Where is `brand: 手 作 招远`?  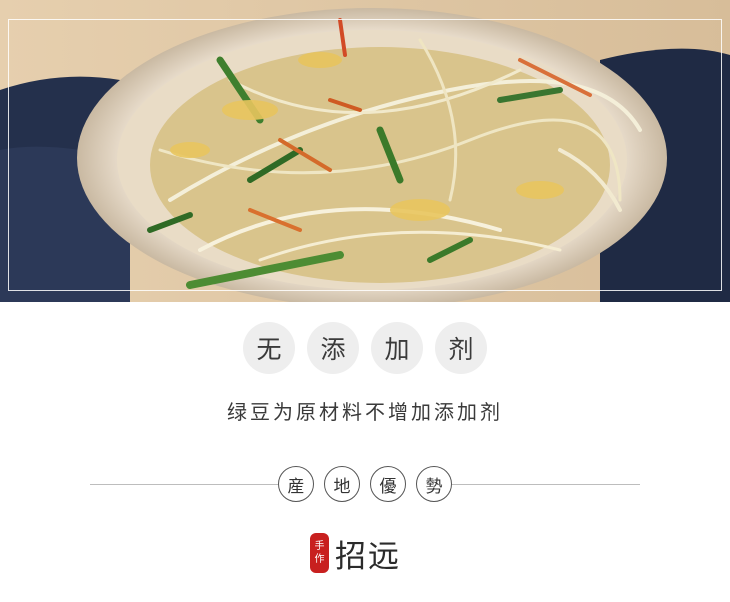
brand: 手 作 招远 is located at coordinates (355, 553).